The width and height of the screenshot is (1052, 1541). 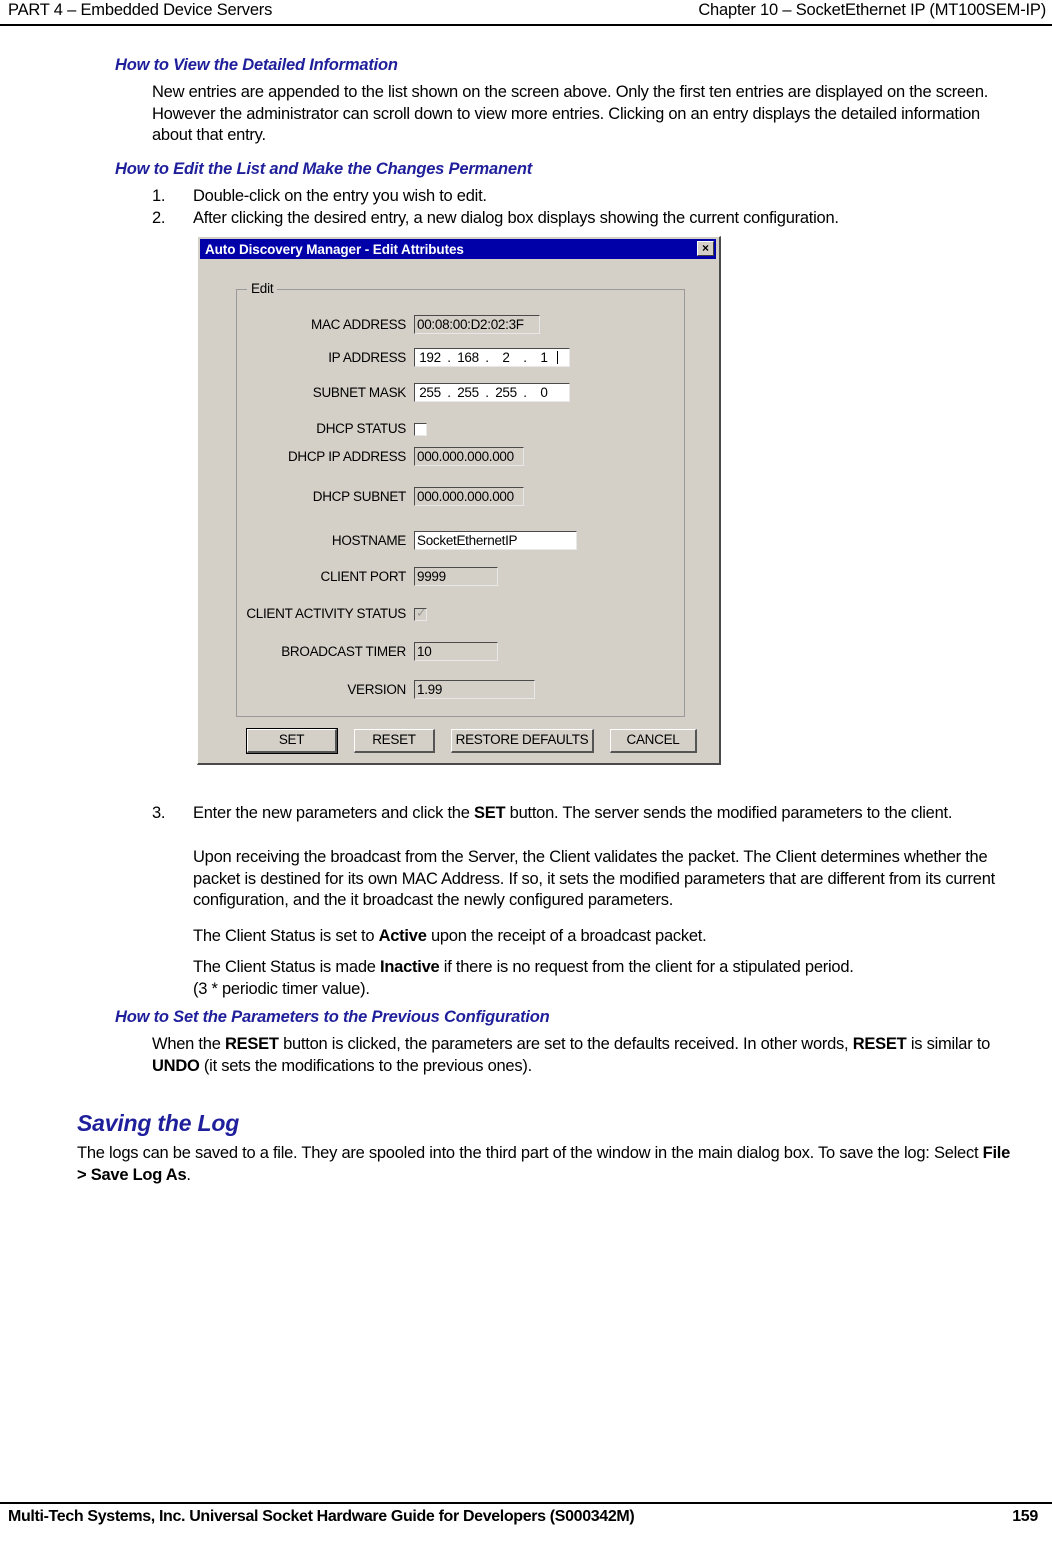 I want to click on checkbox-client-activity-status: ✓, so click(x=420, y=613).